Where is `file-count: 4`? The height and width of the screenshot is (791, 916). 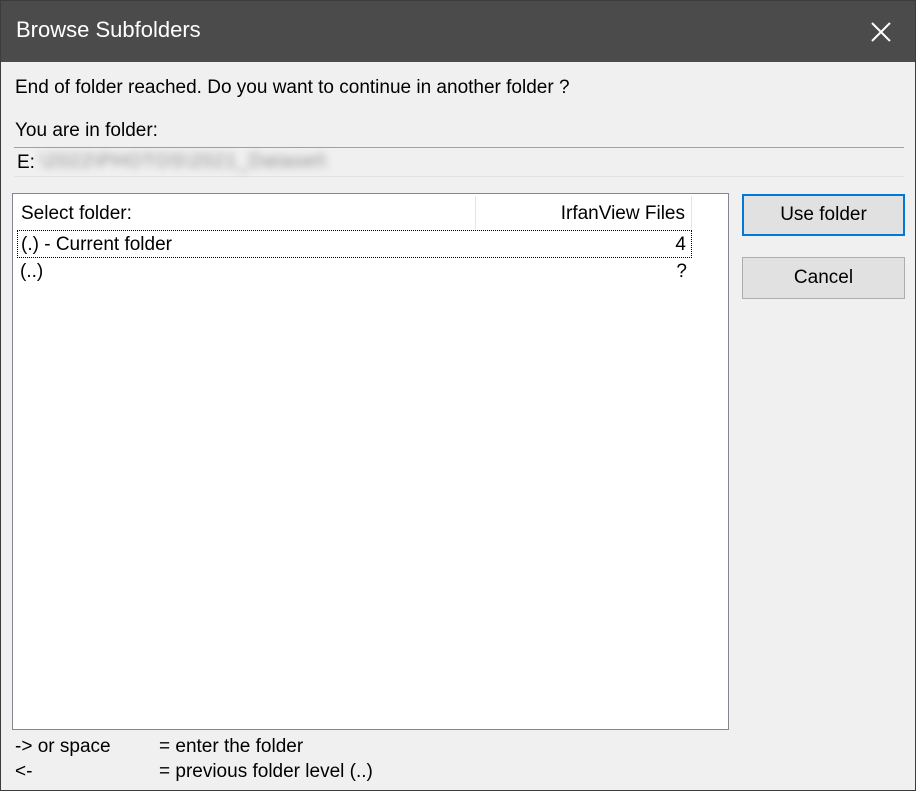 file-count: 4 is located at coordinates (680, 244).